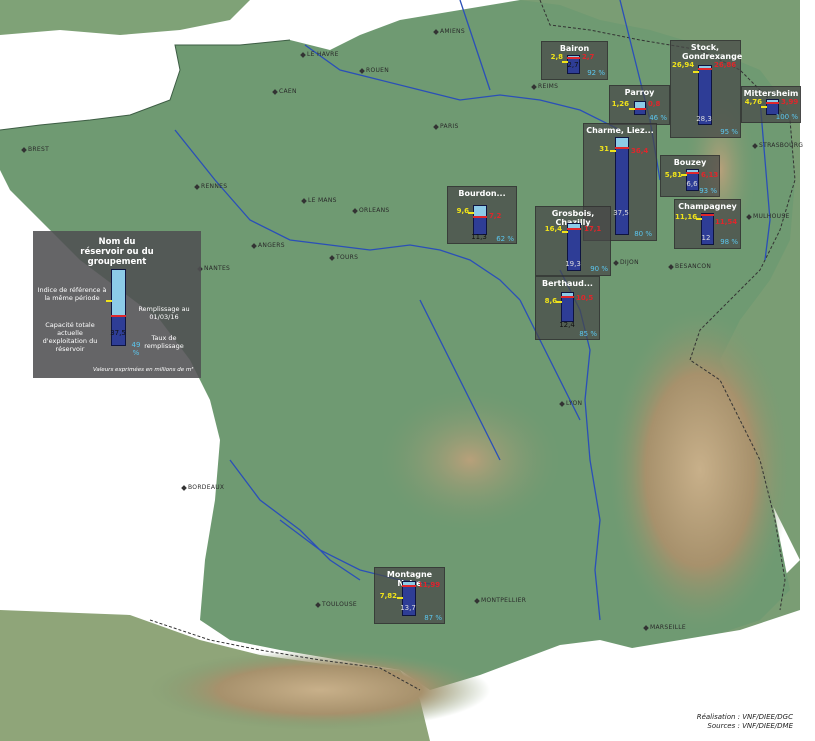 Image resolution: width=815 pixels, height=741 pixels. I want to click on city-paris: PARIS, so click(449, 126).